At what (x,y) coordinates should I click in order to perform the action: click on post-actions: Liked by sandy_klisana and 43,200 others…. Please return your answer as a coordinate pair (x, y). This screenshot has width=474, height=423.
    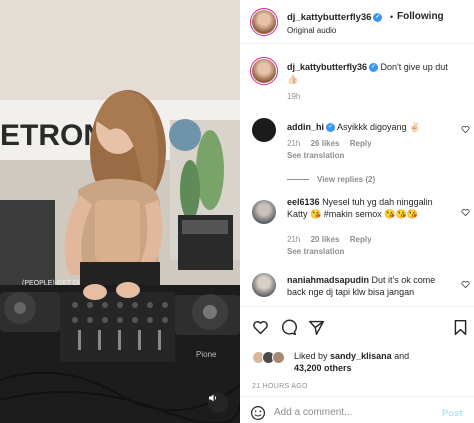
    Looking at the image, I should click on (357, 364).